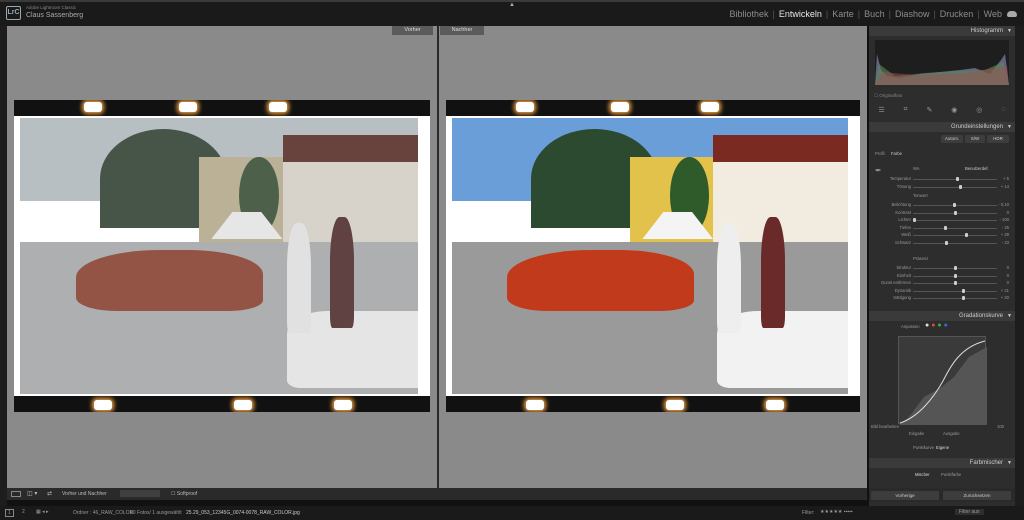 The height and width of the screenshot is (520, 1024). What do you see at coordinates (800, 14) in the screenshot?
I see `module-entwickeln: Entwickeln` at bounding box center [800, 14].